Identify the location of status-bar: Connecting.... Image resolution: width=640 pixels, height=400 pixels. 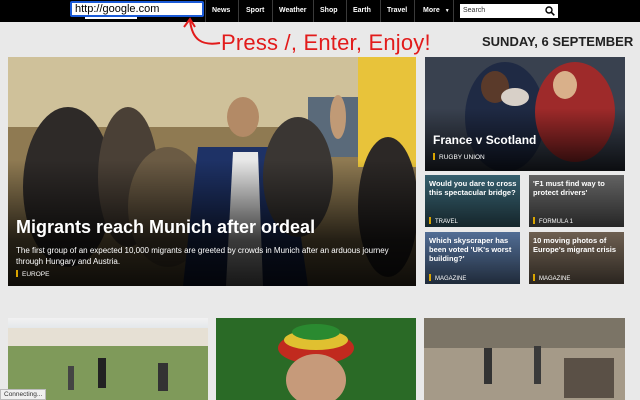
(23, 394).